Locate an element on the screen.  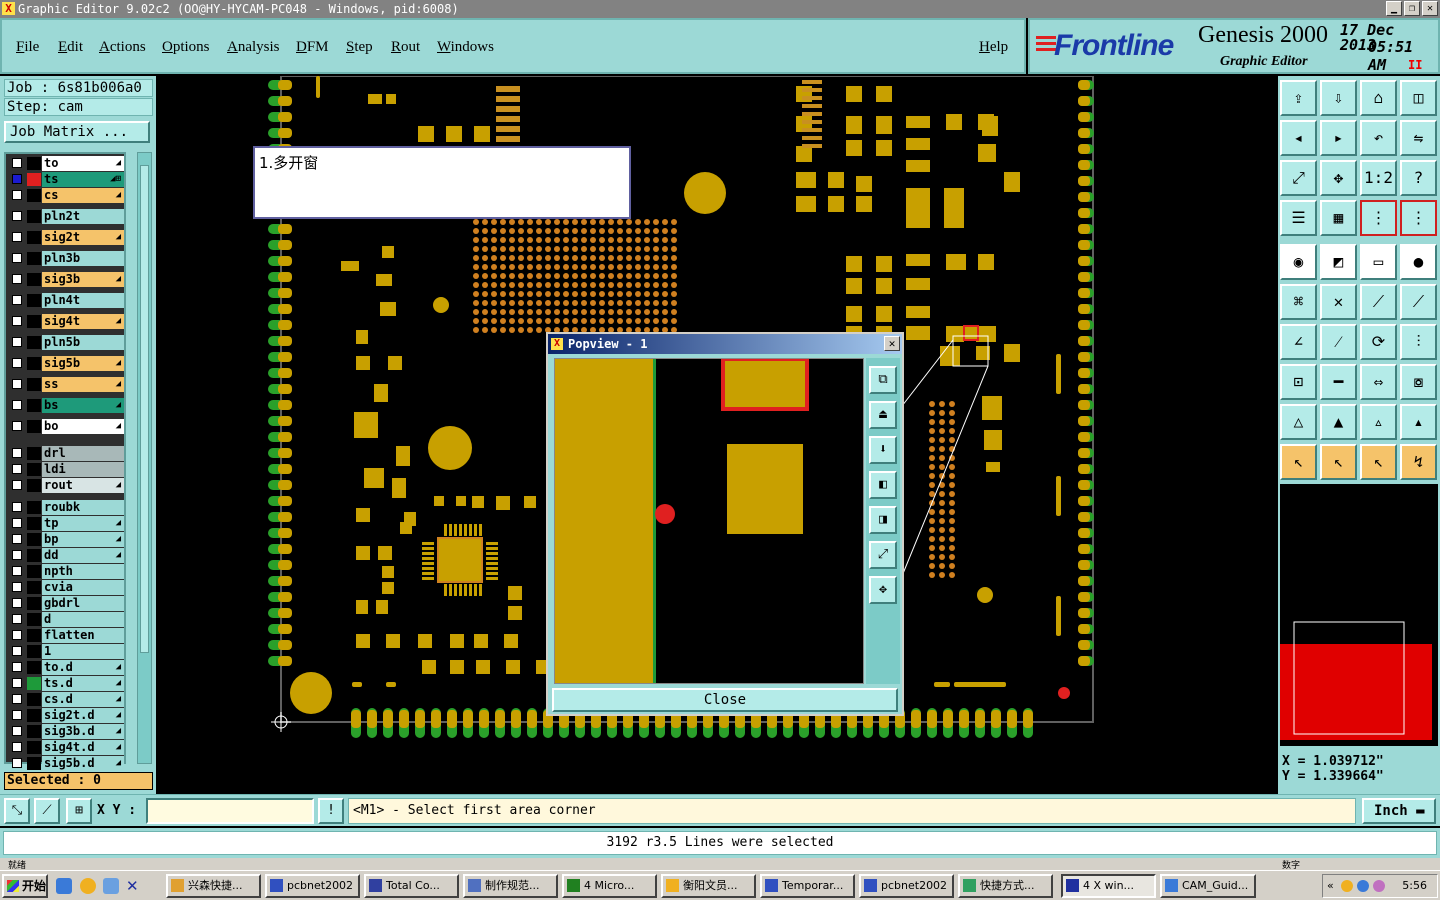
zoom-icon: ✥ is located at coordinates (1338, 178).